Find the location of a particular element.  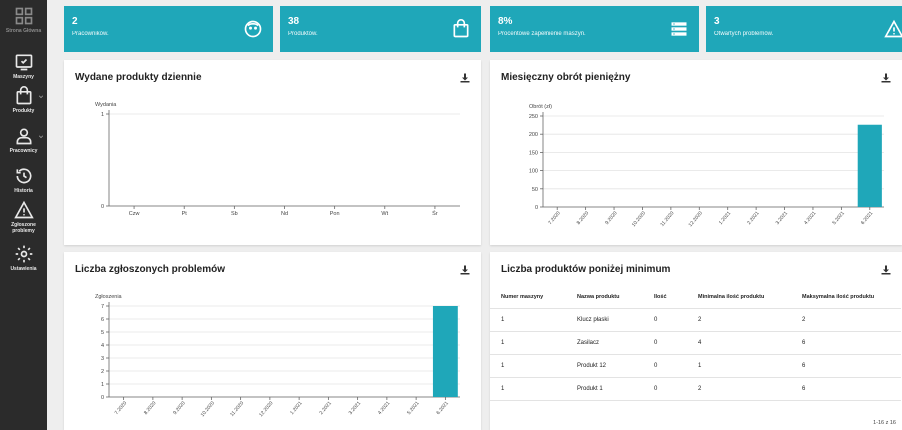

stat-card-machine-fill: 8% Procentowe zapełnienie maszyn. is located at coordinates (594, 29).